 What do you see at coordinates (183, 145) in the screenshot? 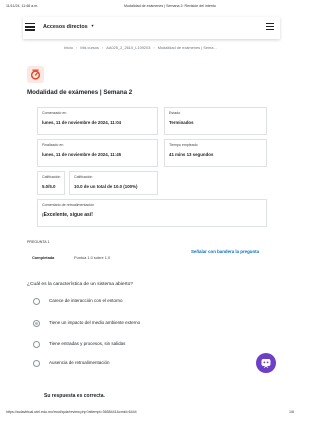
I see `time-taken-label: Tiempo empleado` at bounding box center [183, 145].